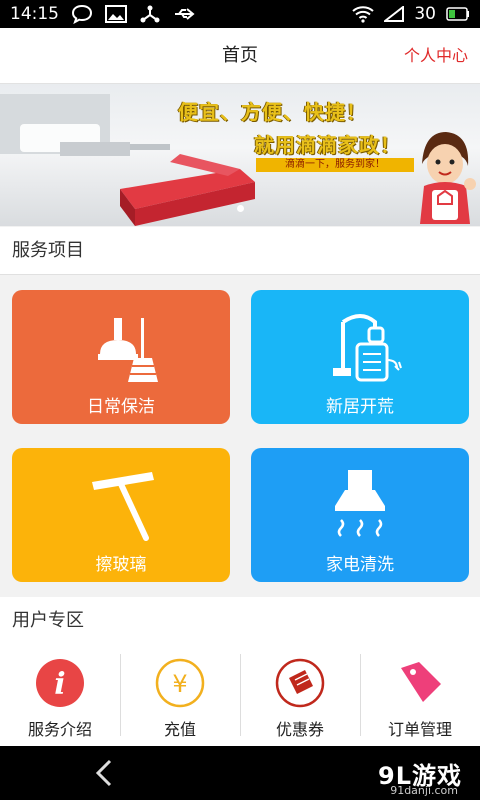 The image size is (480, 800). Describe the element at coordinates (394, 14) in the screenshot. I see `signal-icon` at that location.